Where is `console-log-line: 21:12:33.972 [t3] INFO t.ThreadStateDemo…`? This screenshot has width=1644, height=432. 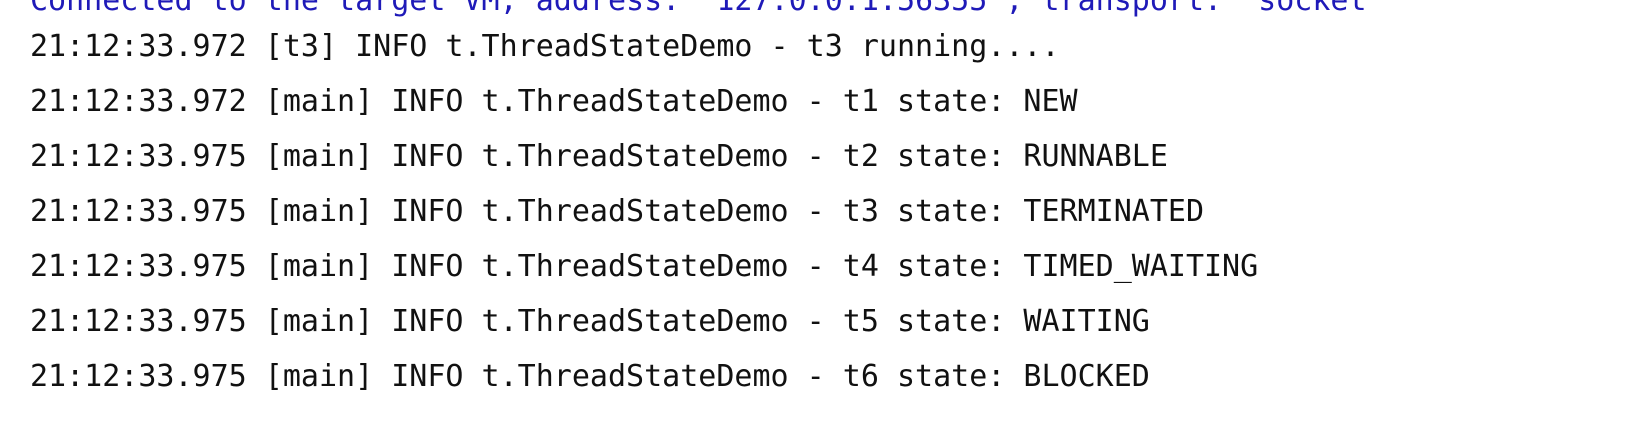
console-log-line: 21:12:33.972 [t3] INFO t.ThreadStateDemo… is located at coordinates (545, 46).